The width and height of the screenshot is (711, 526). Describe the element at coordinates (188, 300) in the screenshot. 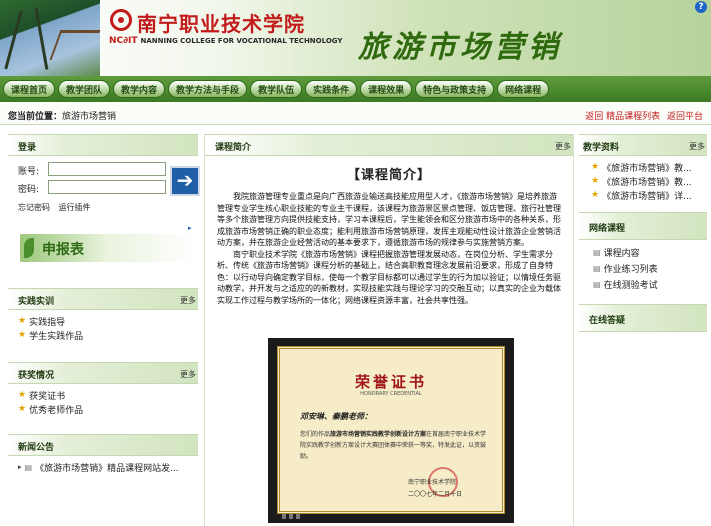

I see `practice-more-link: 更多` at that location.